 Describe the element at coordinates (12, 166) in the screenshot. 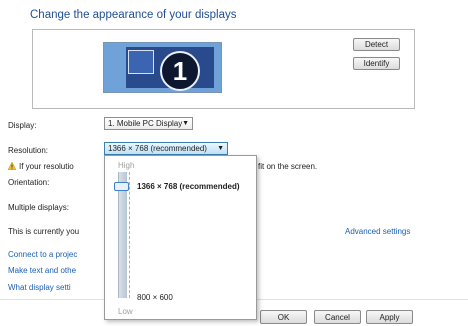

I see `warning-icon` at that location.